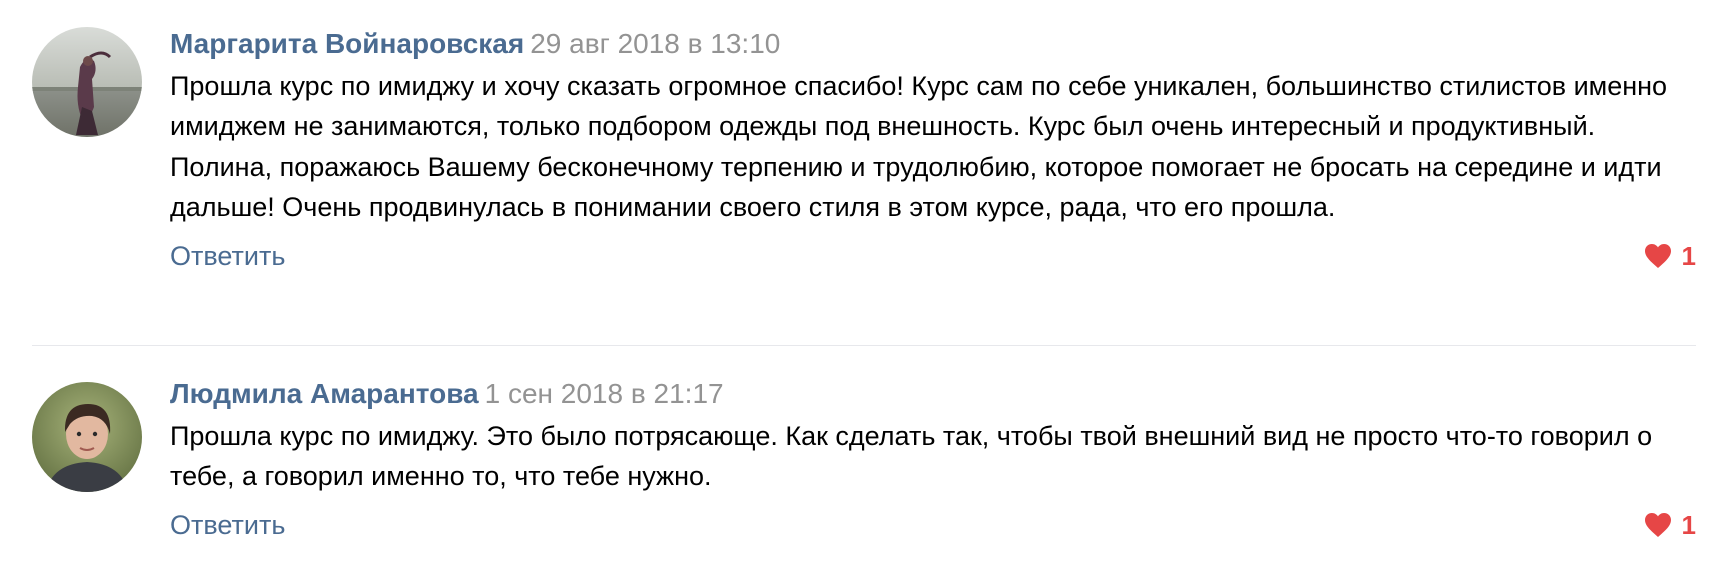 The image size is (1726, 572). What do you see at coordinates (347, 43) in the screenshot?
I see `author-name-link: Маргарита Войнаровская` at bounding box center [347, 43].